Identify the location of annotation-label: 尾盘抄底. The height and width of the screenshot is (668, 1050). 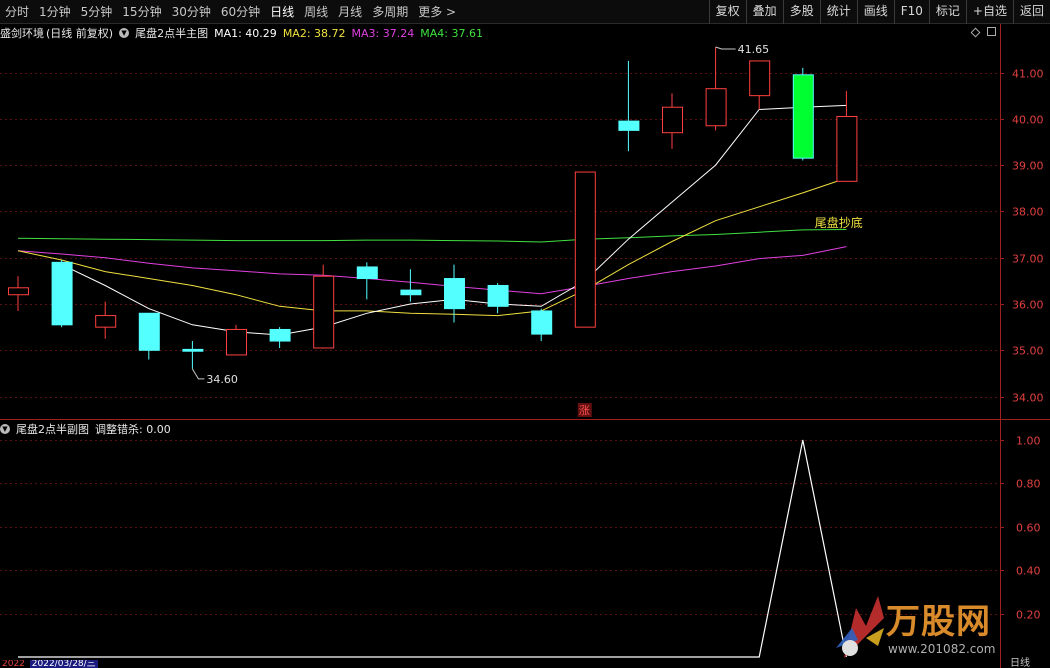
(839, 222).